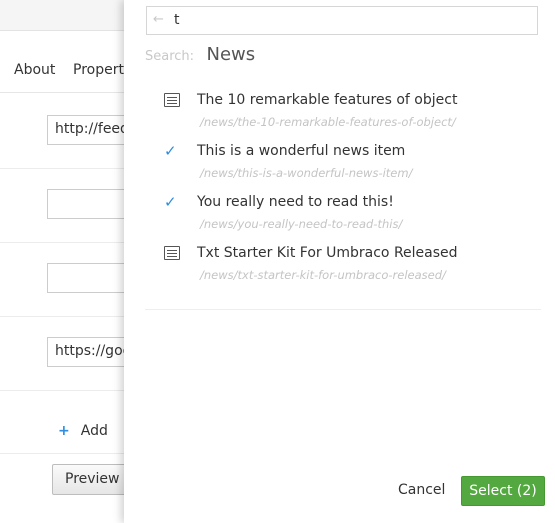  Describe the element at coordinates (177, 20) in the screenshot. I see `search-value: t` at that location.